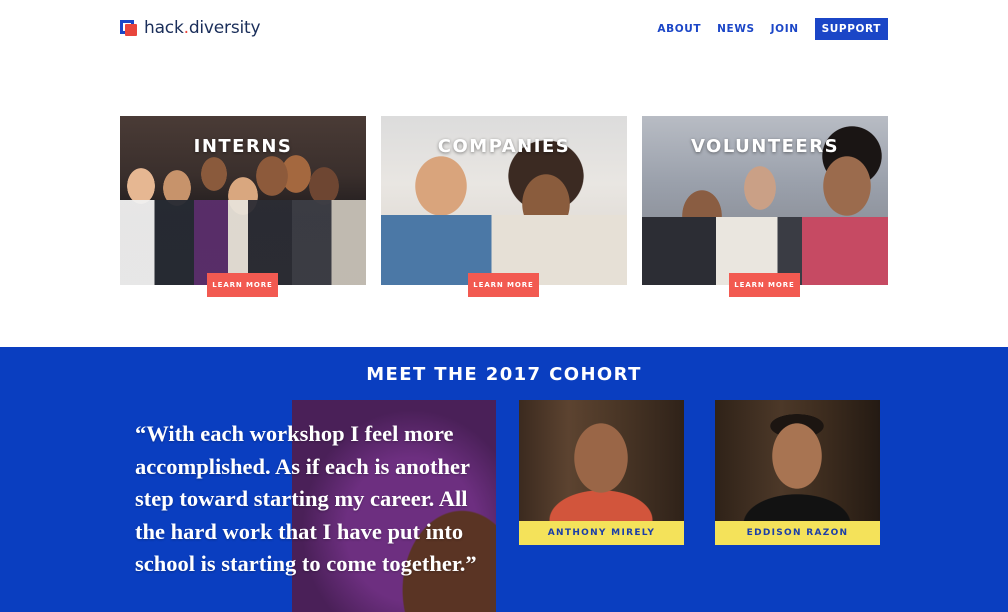  I want to click on logo: hack.diversity, so click(190, 28).